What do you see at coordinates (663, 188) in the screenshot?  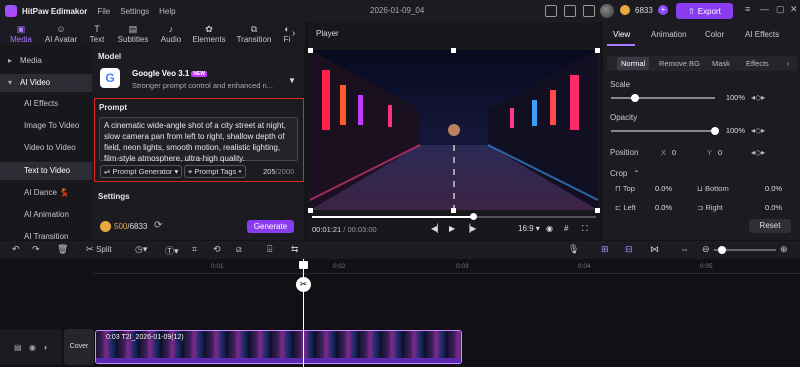 I see `crop-top-value: 0.0%` at bounding box center [663, 188].